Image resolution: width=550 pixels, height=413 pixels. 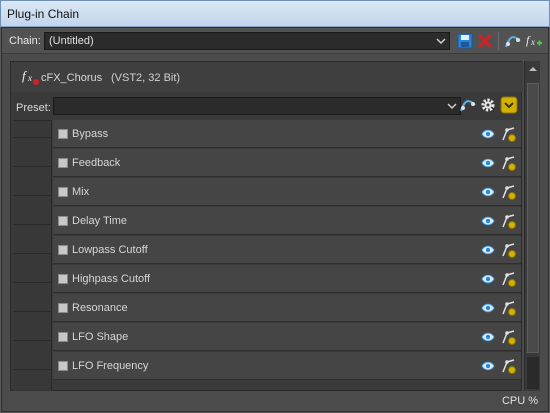 What do you see at coordinates (287, 308) in the screenshot?
I see `parameter-row: Resonance` at bounding box center [287, 308].